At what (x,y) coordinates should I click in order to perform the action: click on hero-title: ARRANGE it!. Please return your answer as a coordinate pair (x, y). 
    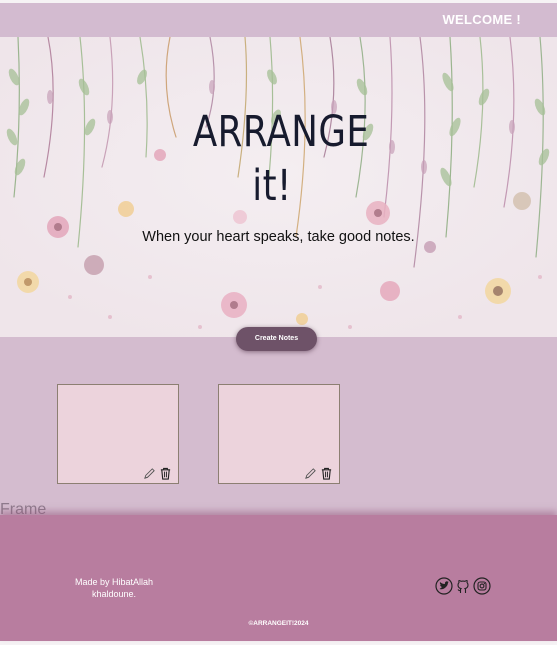
    Looking at the image, I should click on (281, 159).